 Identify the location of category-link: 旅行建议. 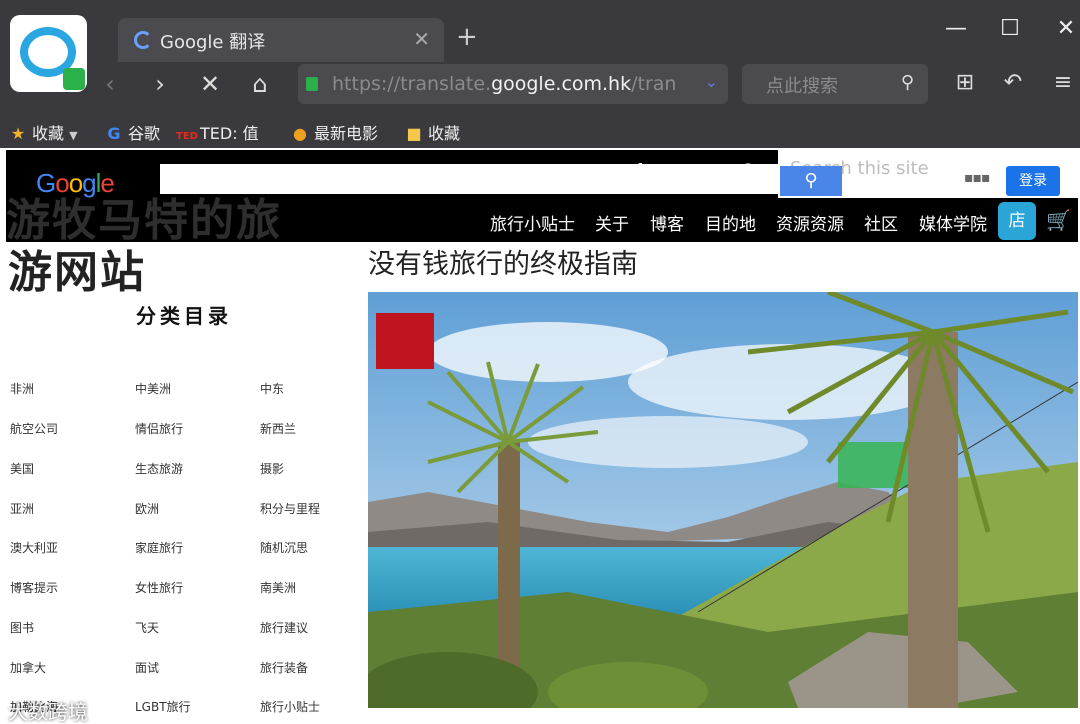
(284, 627).